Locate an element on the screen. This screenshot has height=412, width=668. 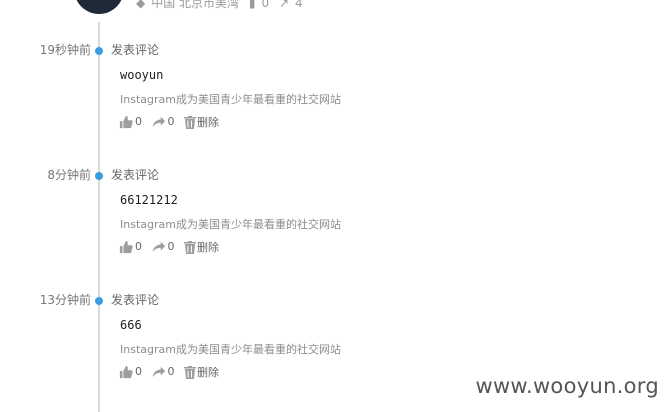
comment-content: wooyun is located at coordinates (142, 75).